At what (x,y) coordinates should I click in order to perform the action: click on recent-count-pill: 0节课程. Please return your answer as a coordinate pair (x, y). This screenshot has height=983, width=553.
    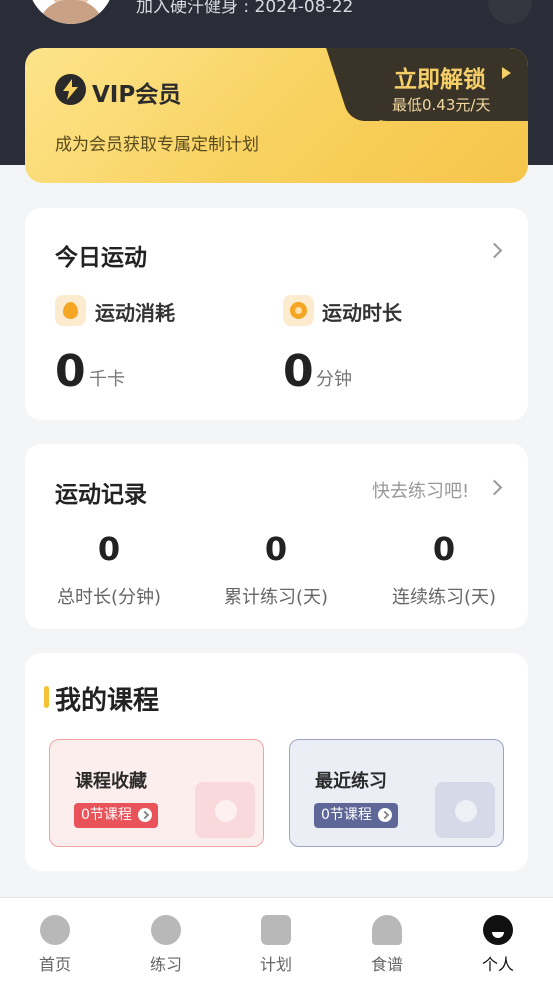
    Looking at the image, I should click on (356, 815).